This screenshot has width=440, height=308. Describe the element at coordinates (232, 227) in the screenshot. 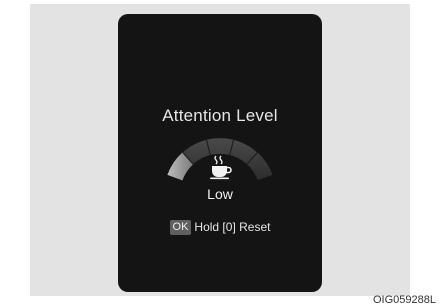

I see `reset-hint-text: Hold [0] Reset` at that location.